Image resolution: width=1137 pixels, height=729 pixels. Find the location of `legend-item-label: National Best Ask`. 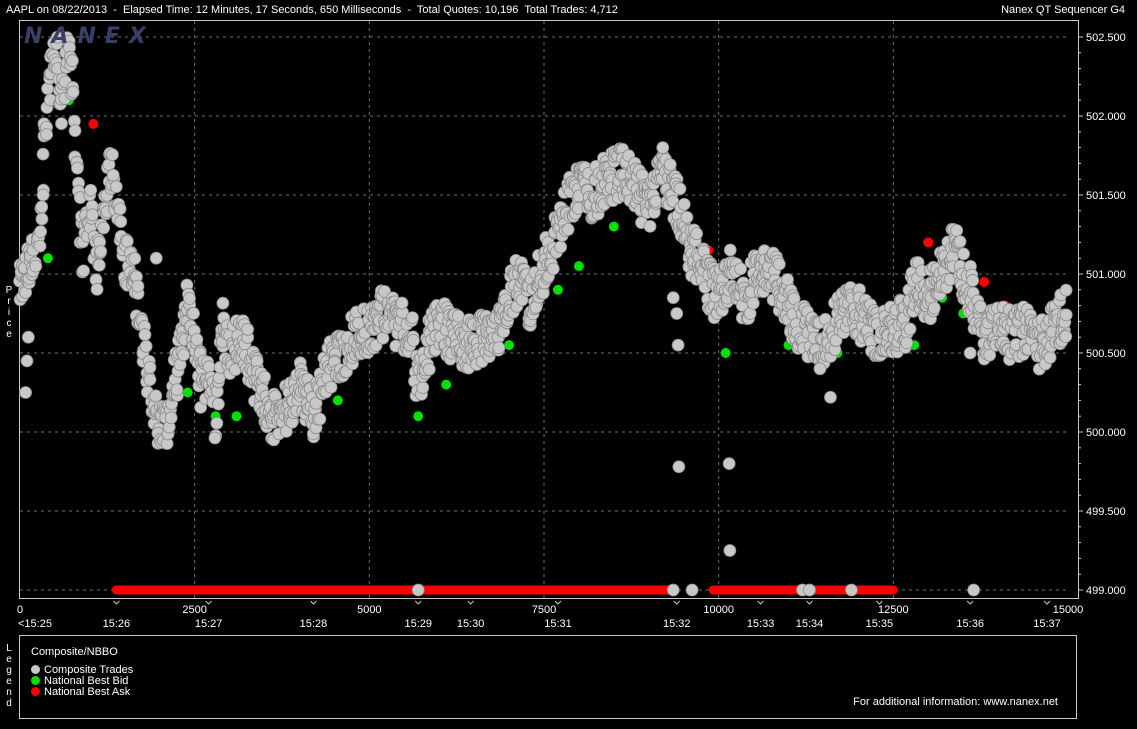

legend-item-label: National Best Ask is located at coordinates (87, 692).